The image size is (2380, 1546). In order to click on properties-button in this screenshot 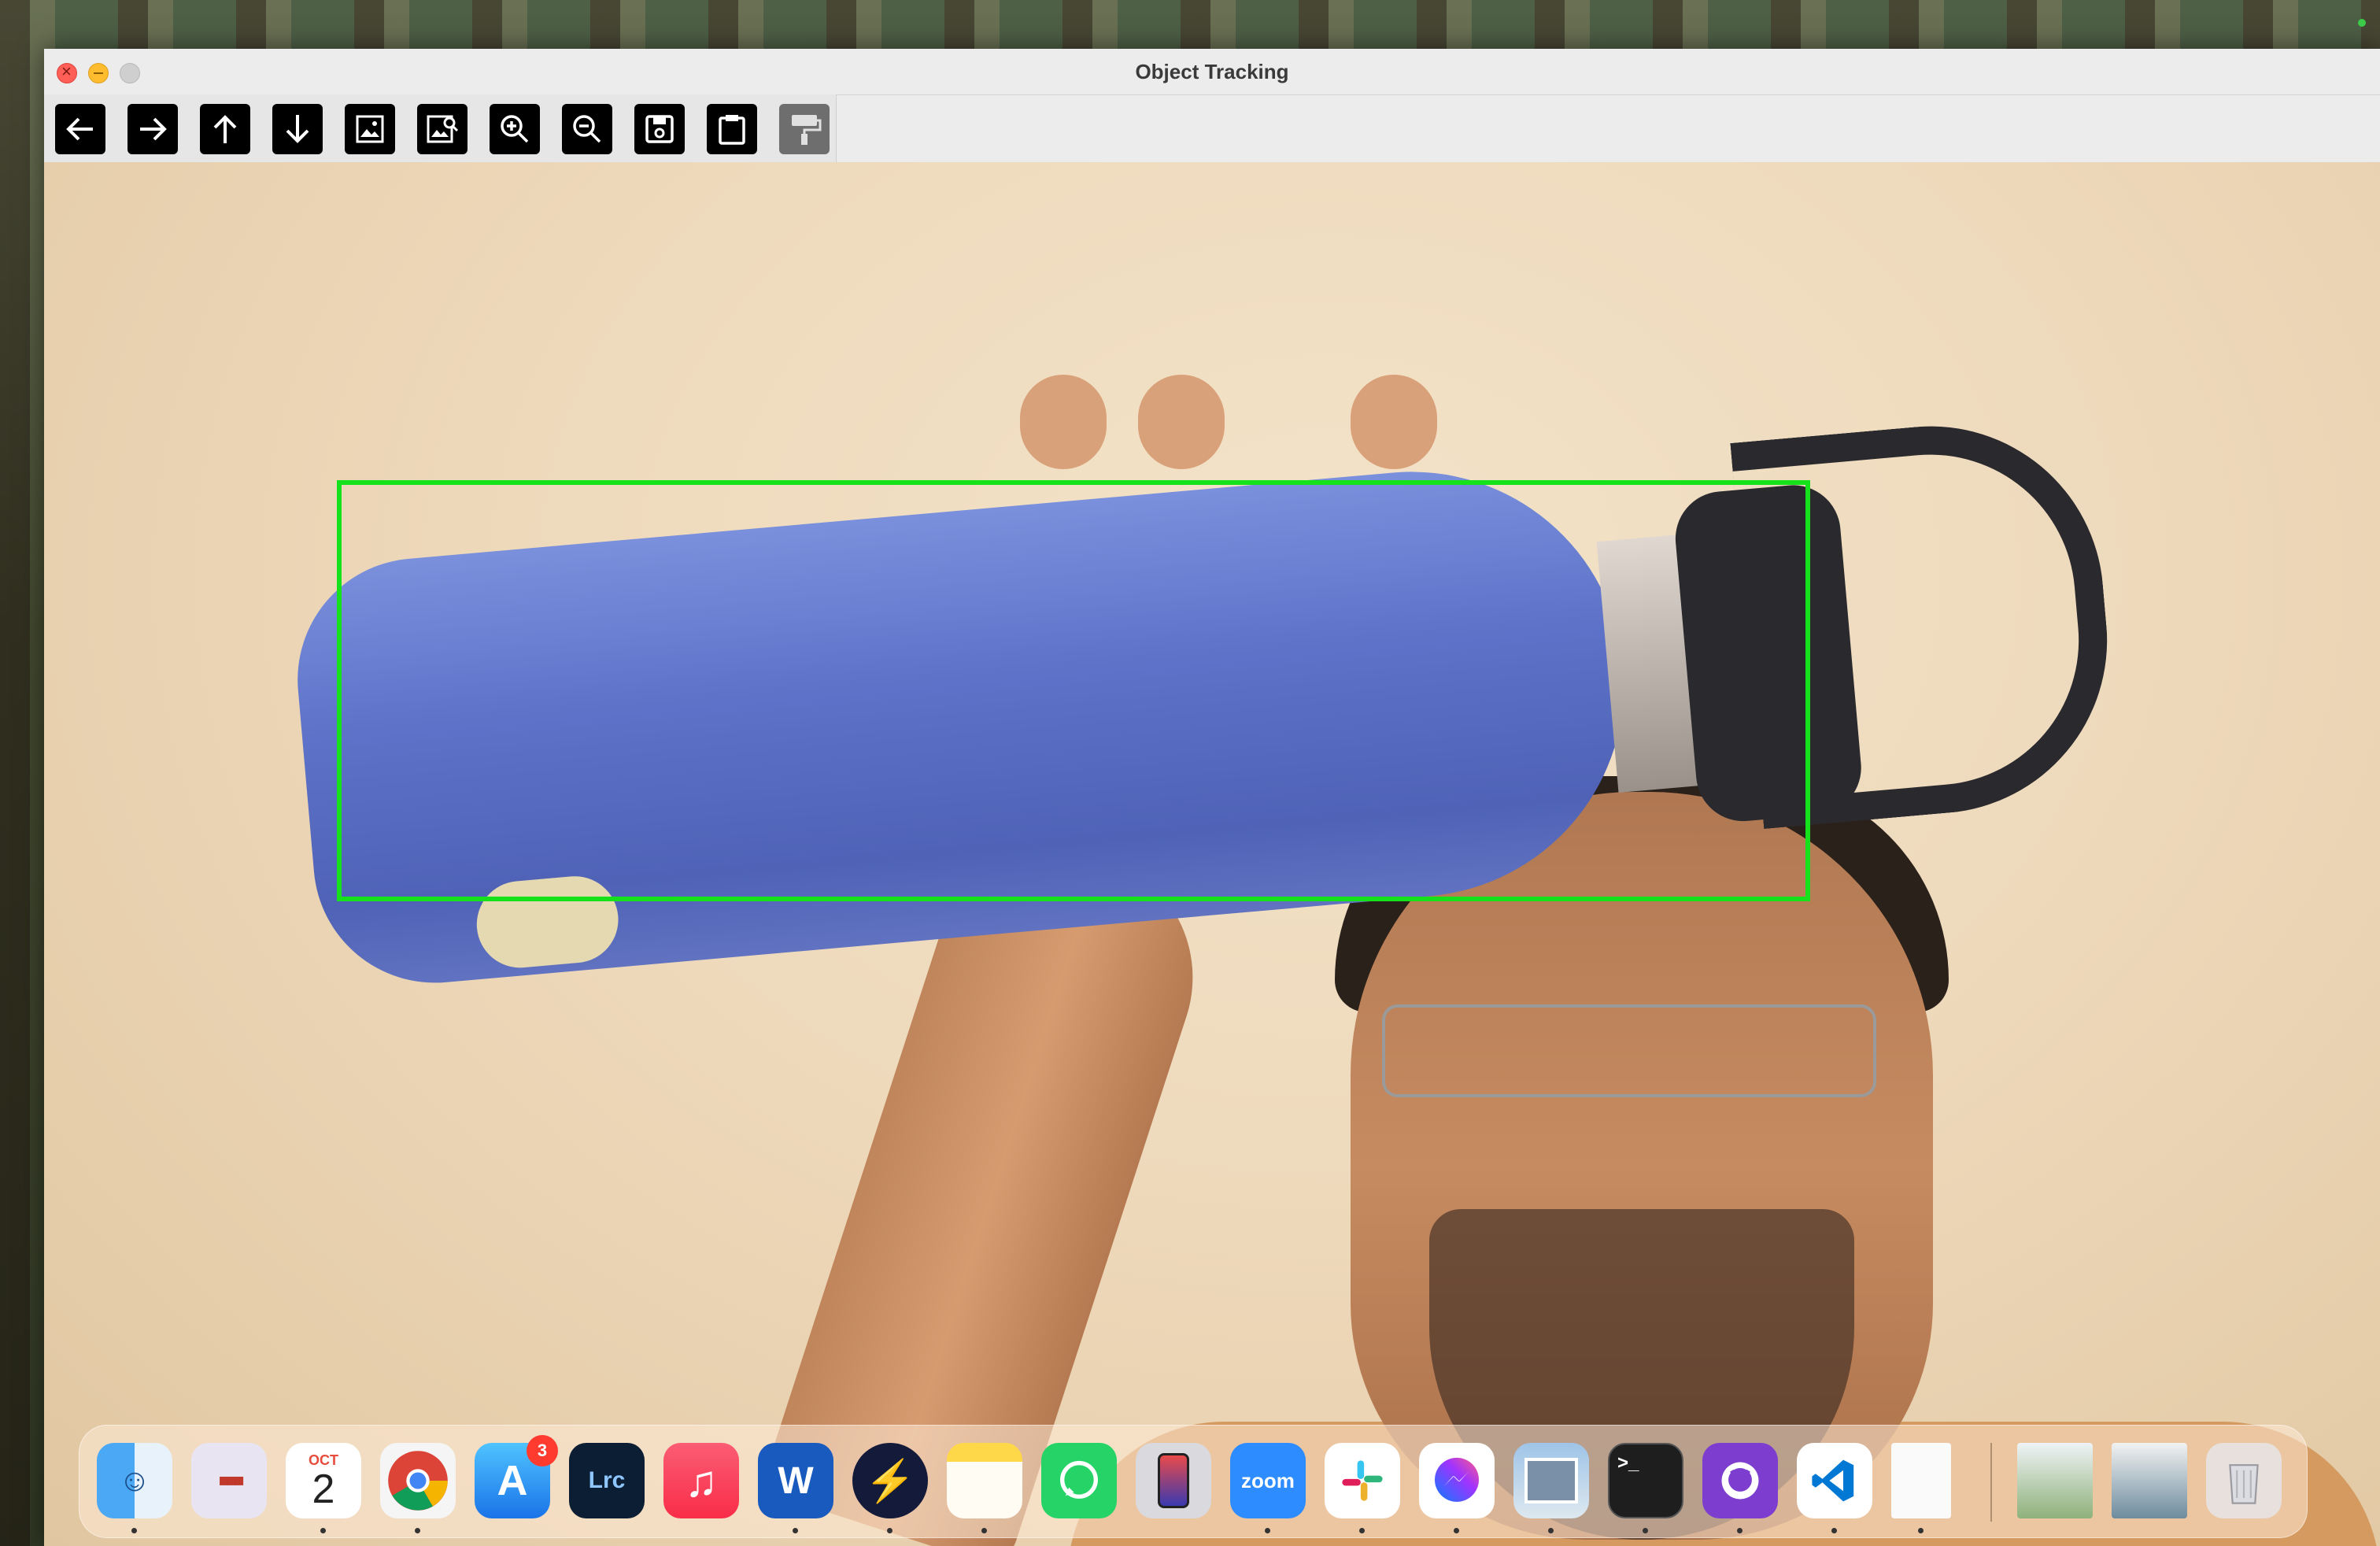, I will do `click(804, 129)`.